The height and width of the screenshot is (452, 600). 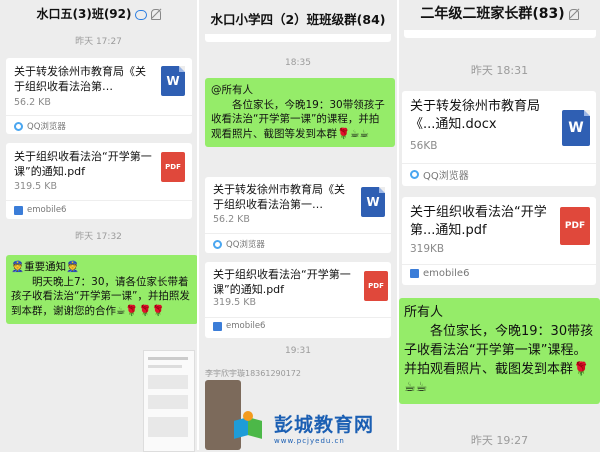 I want to click on chat-header-3: 二年级二班家长群(83), so click(x=499, y=14).